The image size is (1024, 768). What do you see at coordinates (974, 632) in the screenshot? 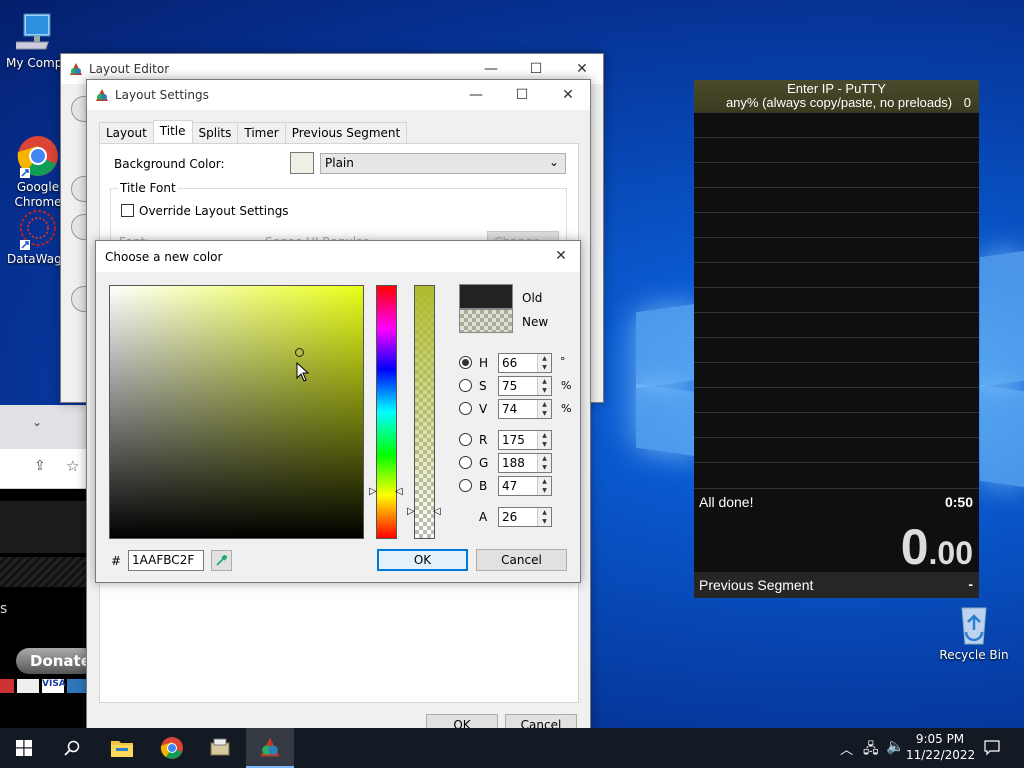
I see `desktop-icon-recycle-bin: Recycle Bin` at bounding box center [974, 632].